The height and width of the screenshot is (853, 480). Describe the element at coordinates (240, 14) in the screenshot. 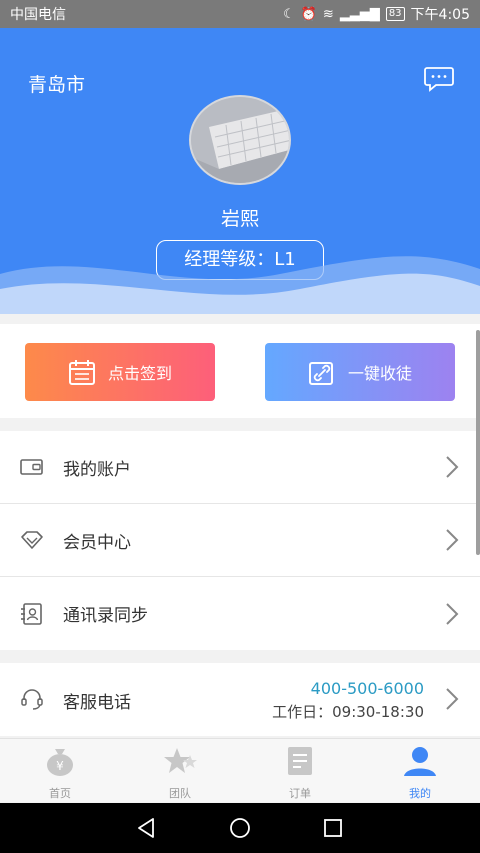

I see `status-bar: 中国电信 ☾ ⏰ ≋ ▂▃▅▇ 83 下午4:05` at that location.